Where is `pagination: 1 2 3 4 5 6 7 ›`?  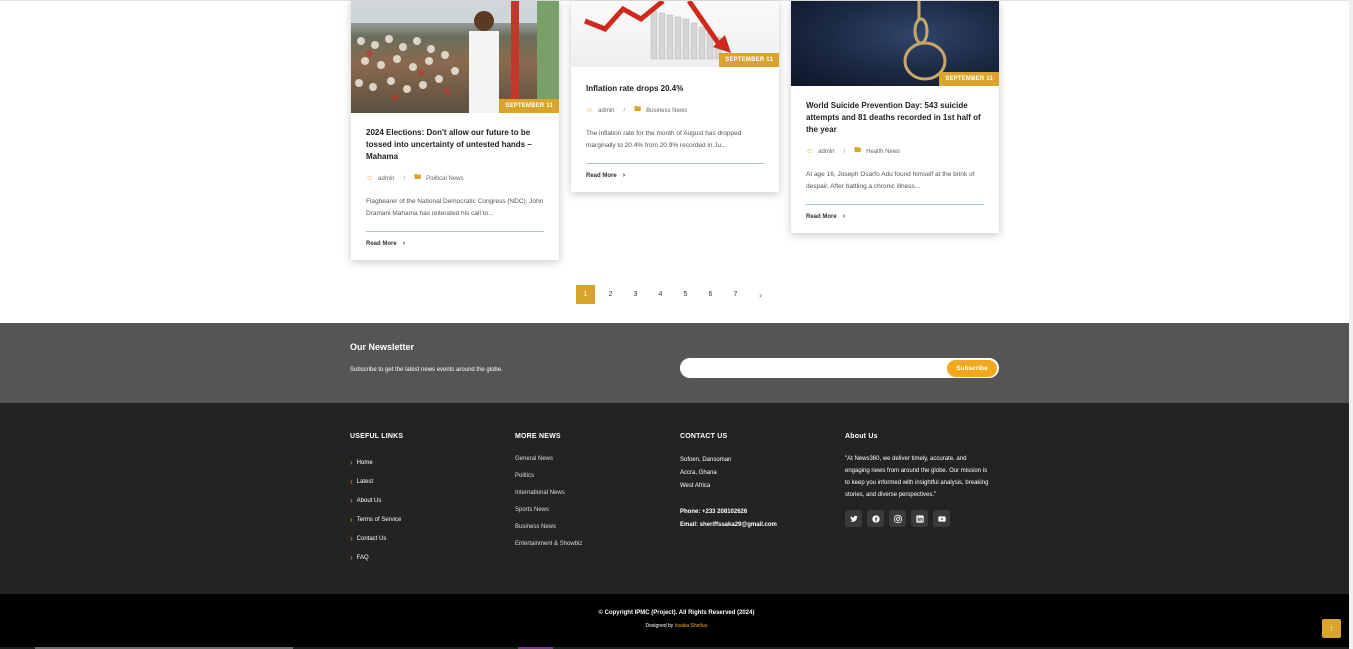
pagination: 1 2 3 4 5 6 7 › is located at coordinates (673, 294).